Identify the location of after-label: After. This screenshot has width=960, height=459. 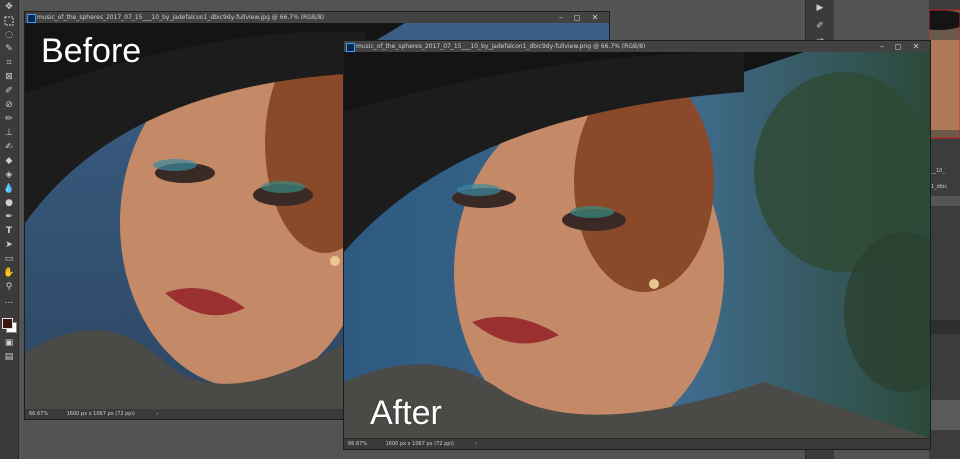
(406, 413).